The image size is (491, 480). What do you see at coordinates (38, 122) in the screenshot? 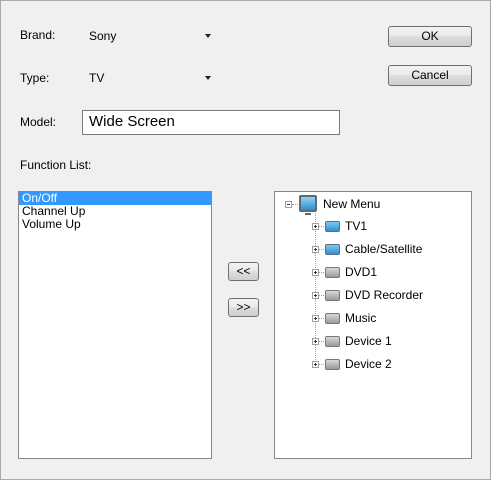
I see `model-label: Model:` at bounding box center [38, 122].